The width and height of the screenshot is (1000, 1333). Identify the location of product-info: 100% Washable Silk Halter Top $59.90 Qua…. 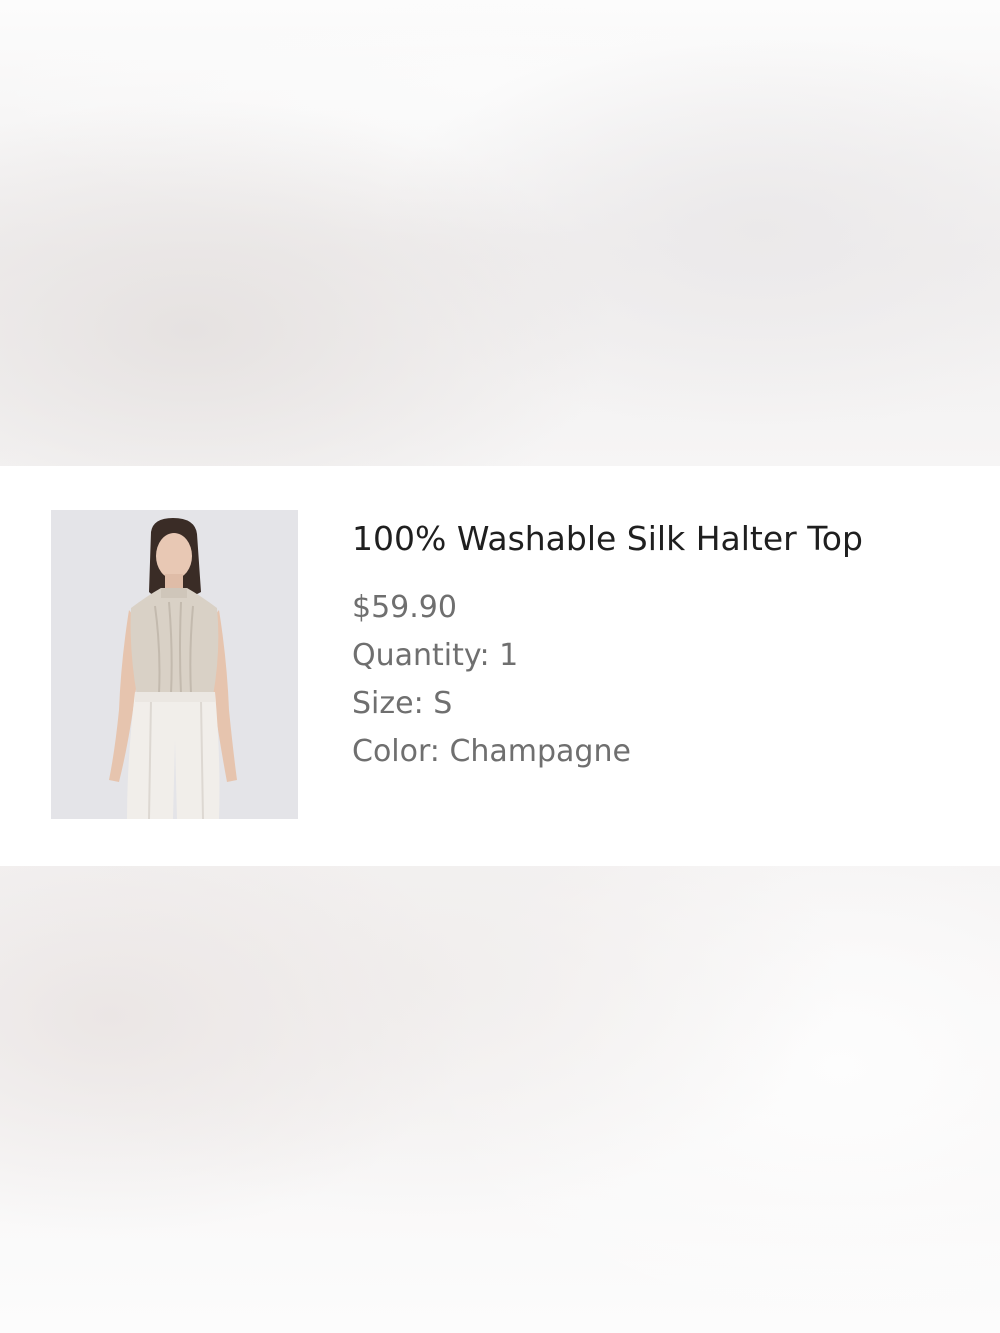
(662, 646).